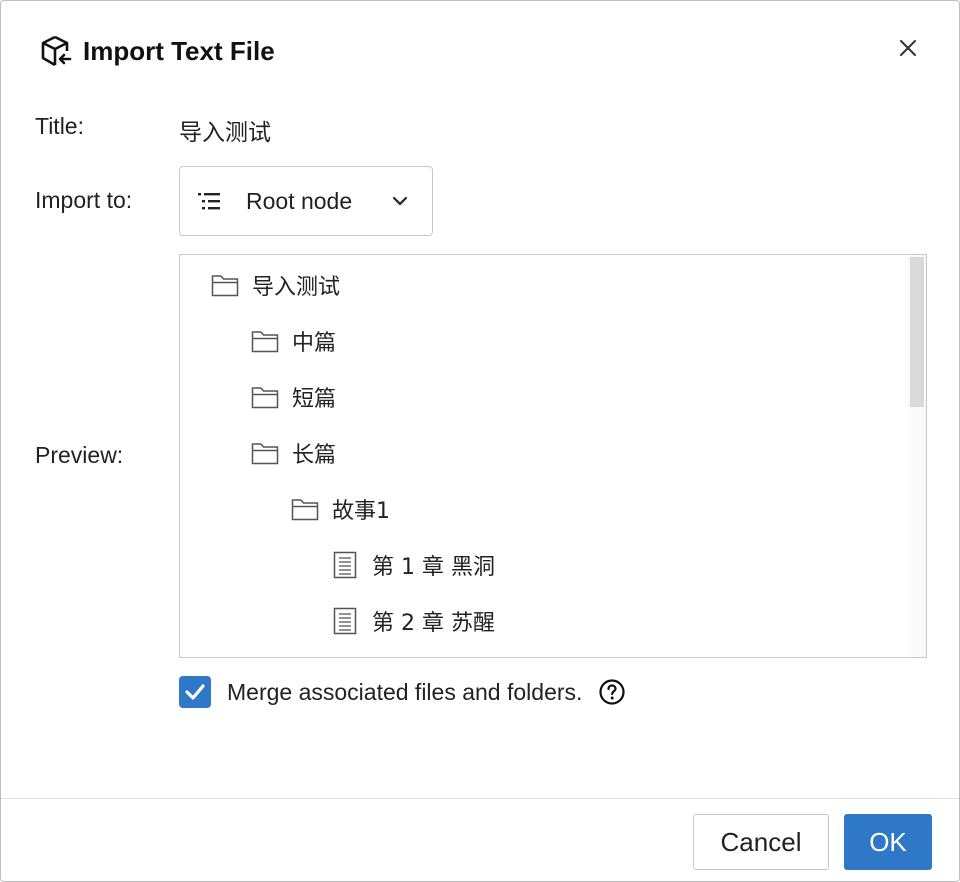  I want to click on import-to-value: Root node, so click(299, 200).